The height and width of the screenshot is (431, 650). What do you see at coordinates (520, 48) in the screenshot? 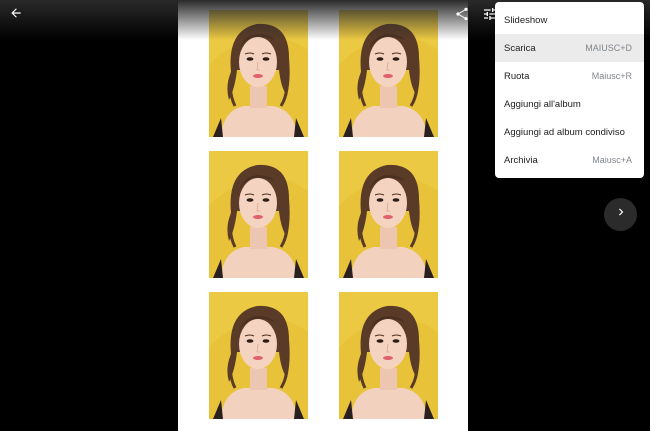
I see `menu-item-label: Scarica` at bounding box center [520, 48].